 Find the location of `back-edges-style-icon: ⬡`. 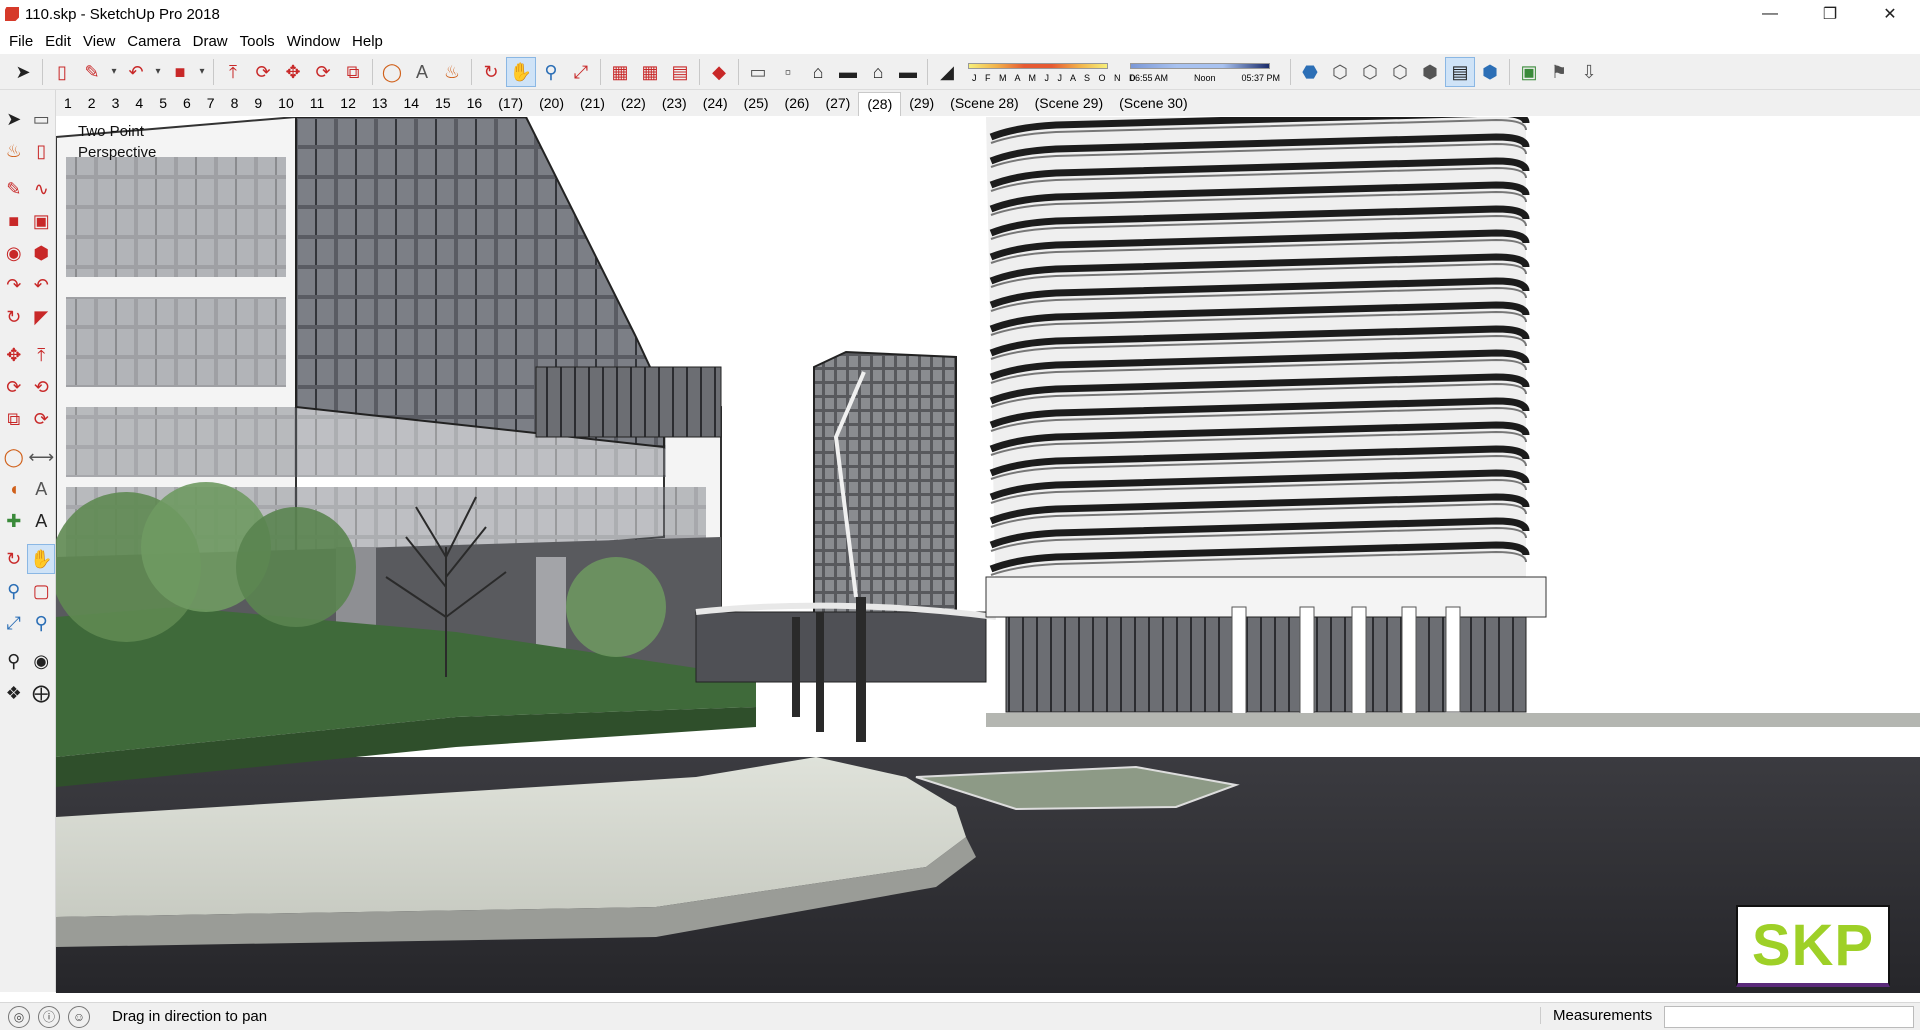

back-edges-style-icon: ⬡ is located at coordinates (1340, 72).